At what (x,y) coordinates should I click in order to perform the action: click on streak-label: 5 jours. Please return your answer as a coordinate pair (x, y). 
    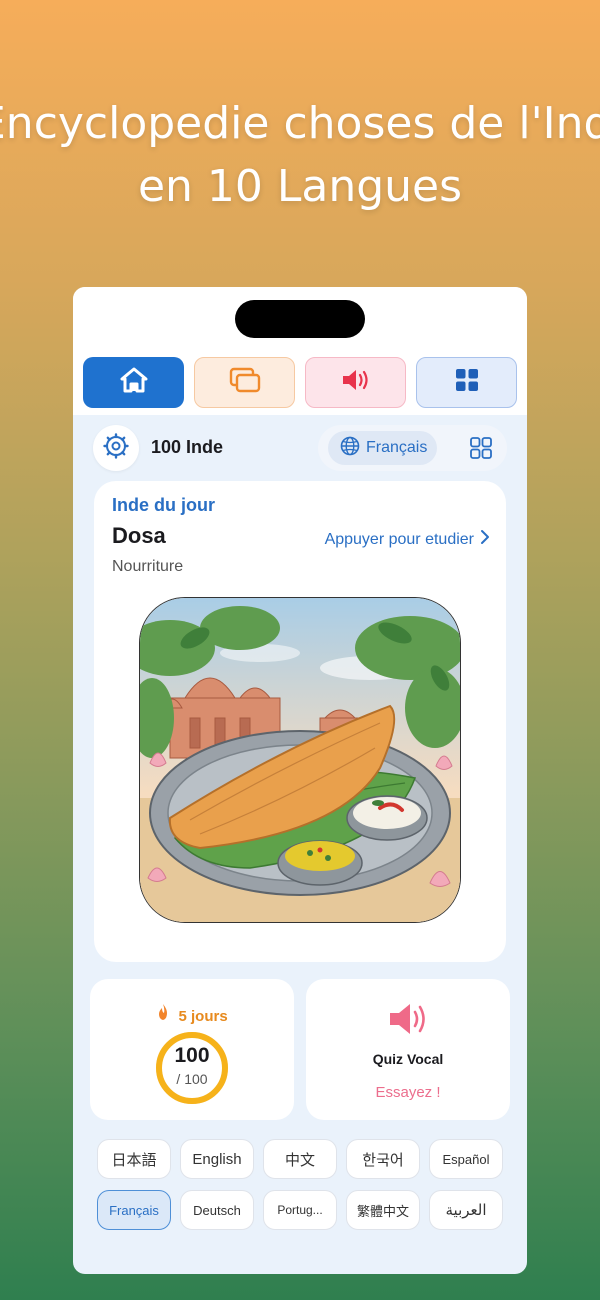
    Looking at the image, I should click on (192, 1014).